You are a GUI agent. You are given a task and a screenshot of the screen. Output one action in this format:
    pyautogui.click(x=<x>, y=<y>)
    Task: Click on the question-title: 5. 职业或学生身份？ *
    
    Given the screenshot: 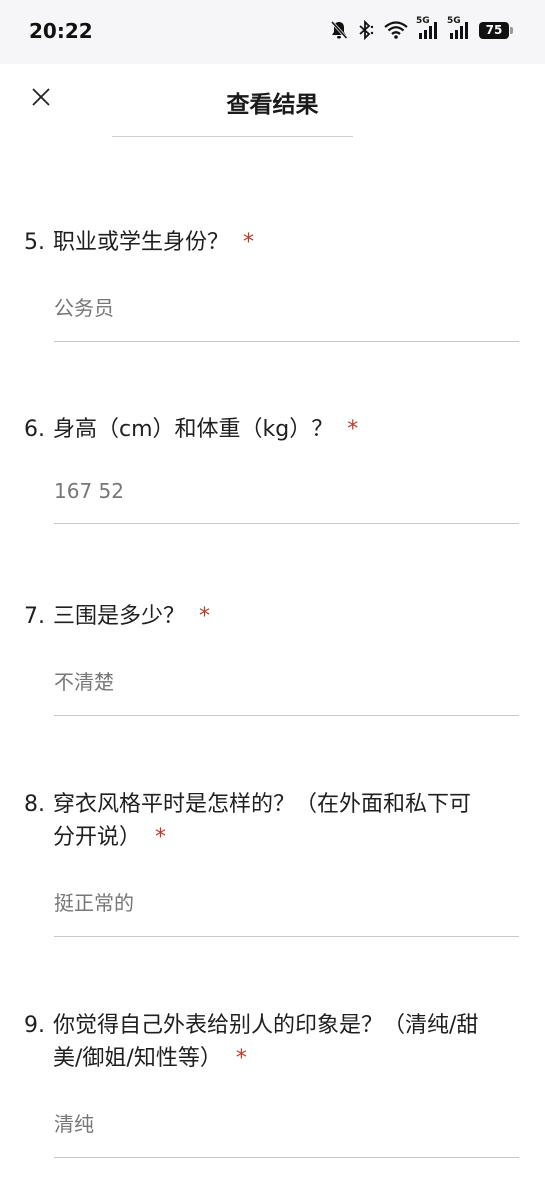 What is the action you would take?
    pyautogui.click(x=272, y=242)
    